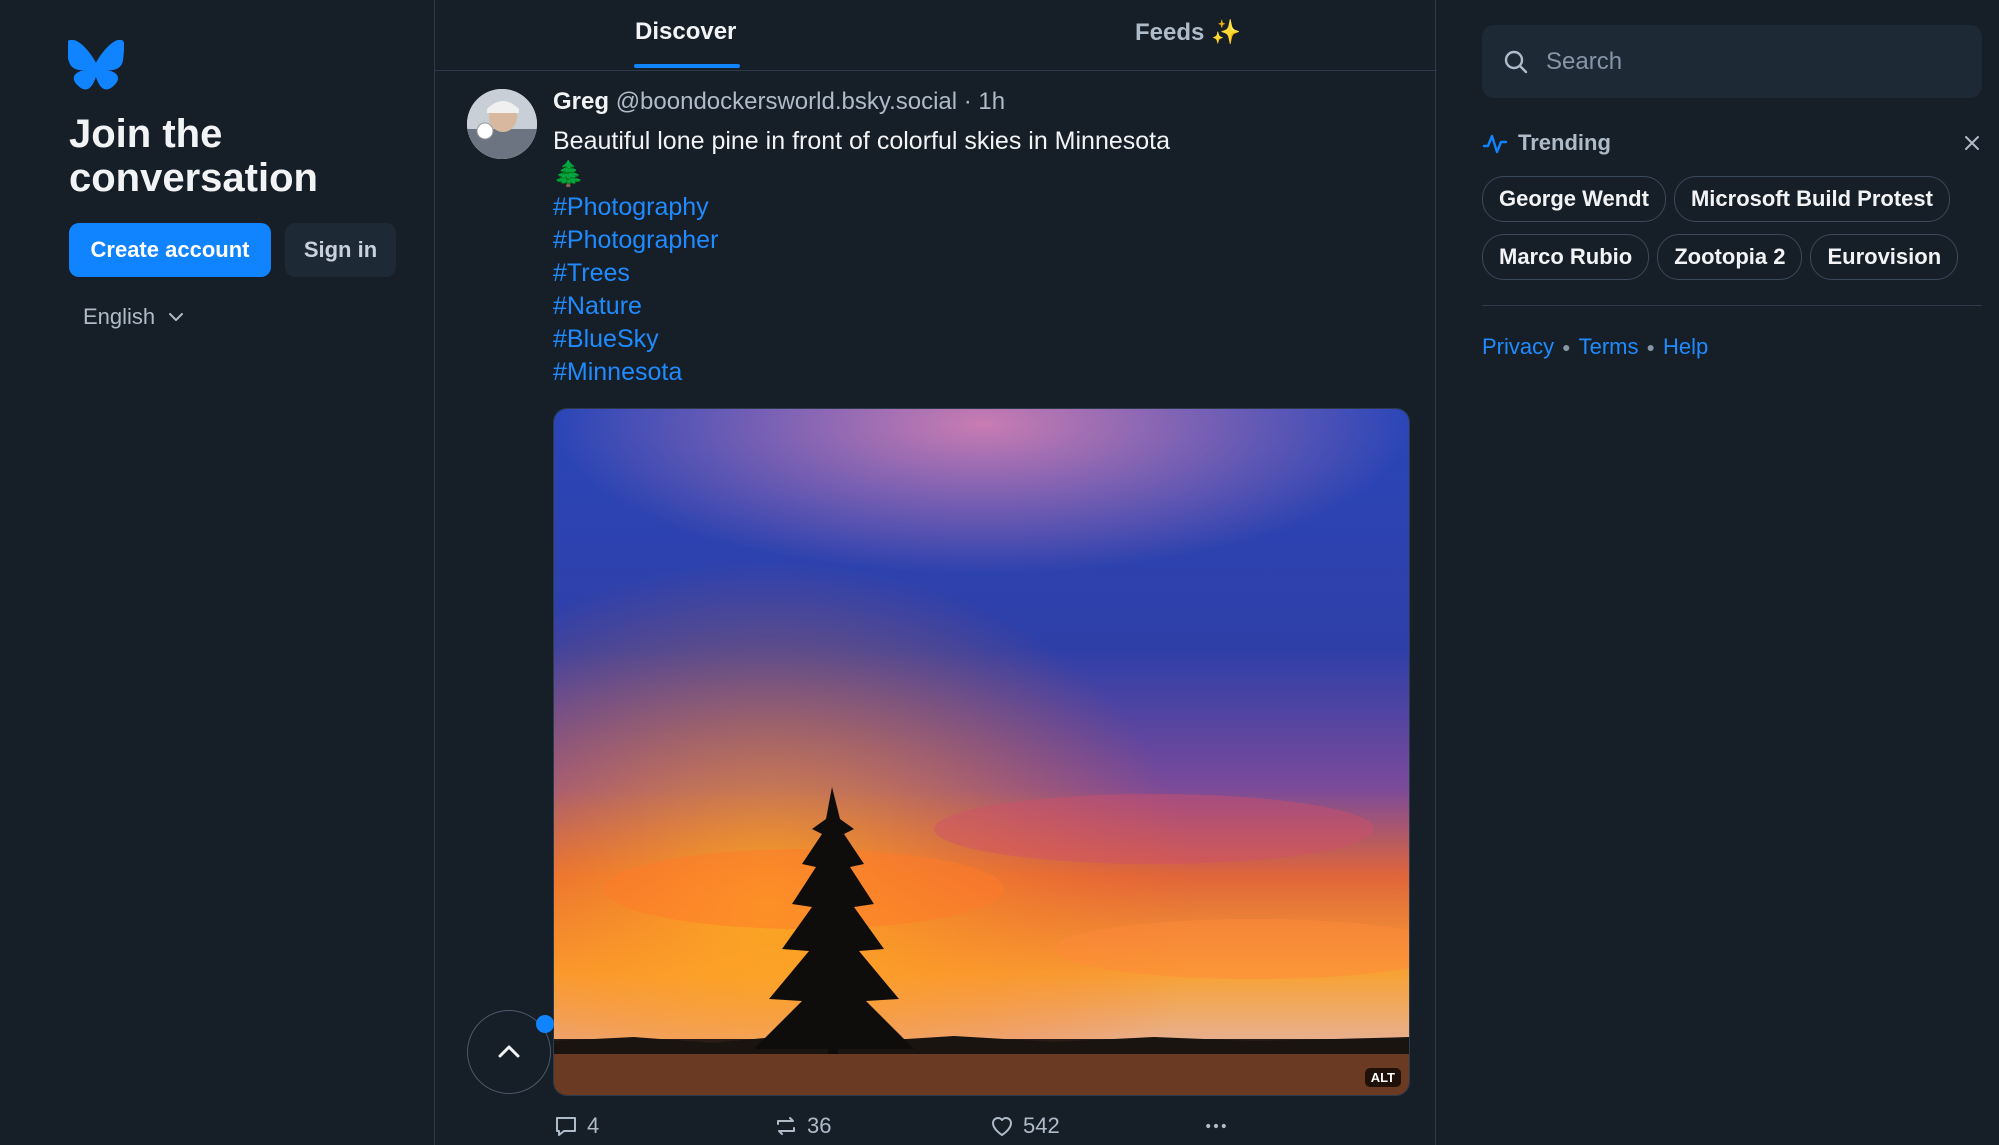 The image size is (1999, 1145). I want to click on search-input, so click(1756, 61).